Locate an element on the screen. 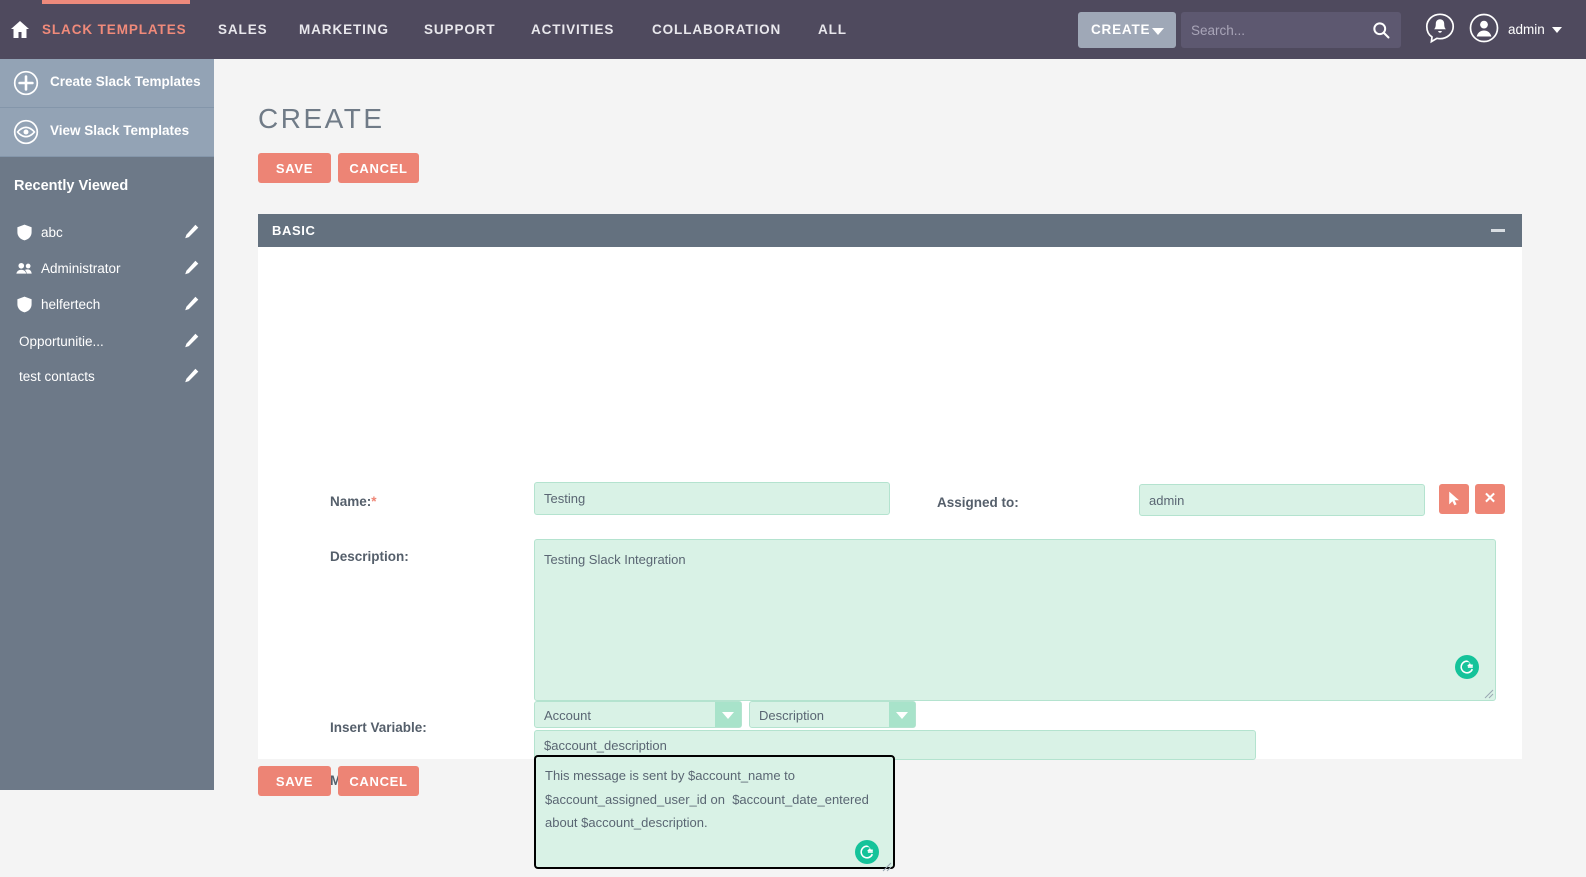  nav-link-marketing: MARKETING is located at coordinates (344, 29).